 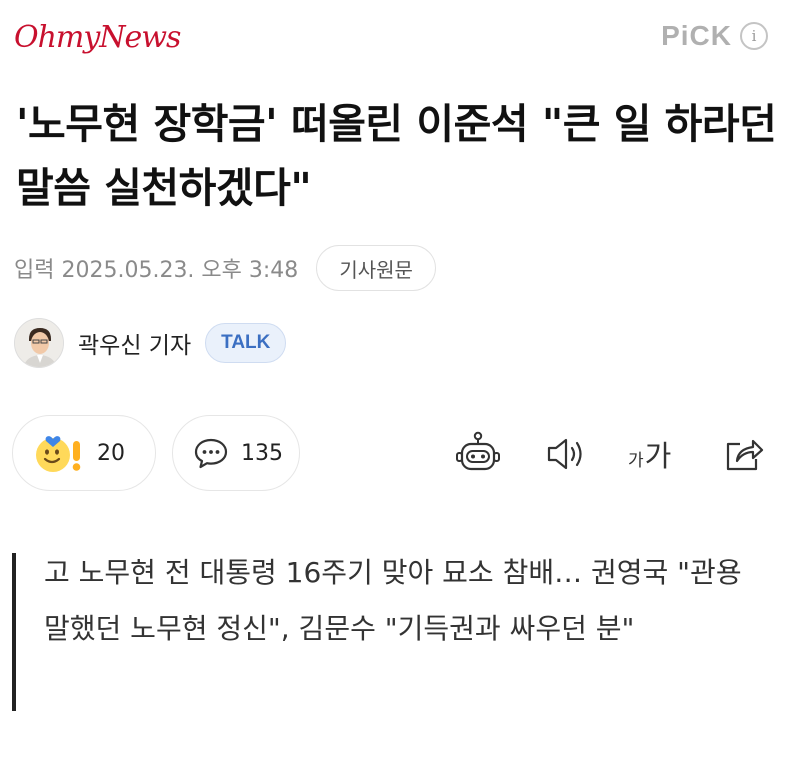 I want to click on ai-summary-button, so click(x=478, y=454).